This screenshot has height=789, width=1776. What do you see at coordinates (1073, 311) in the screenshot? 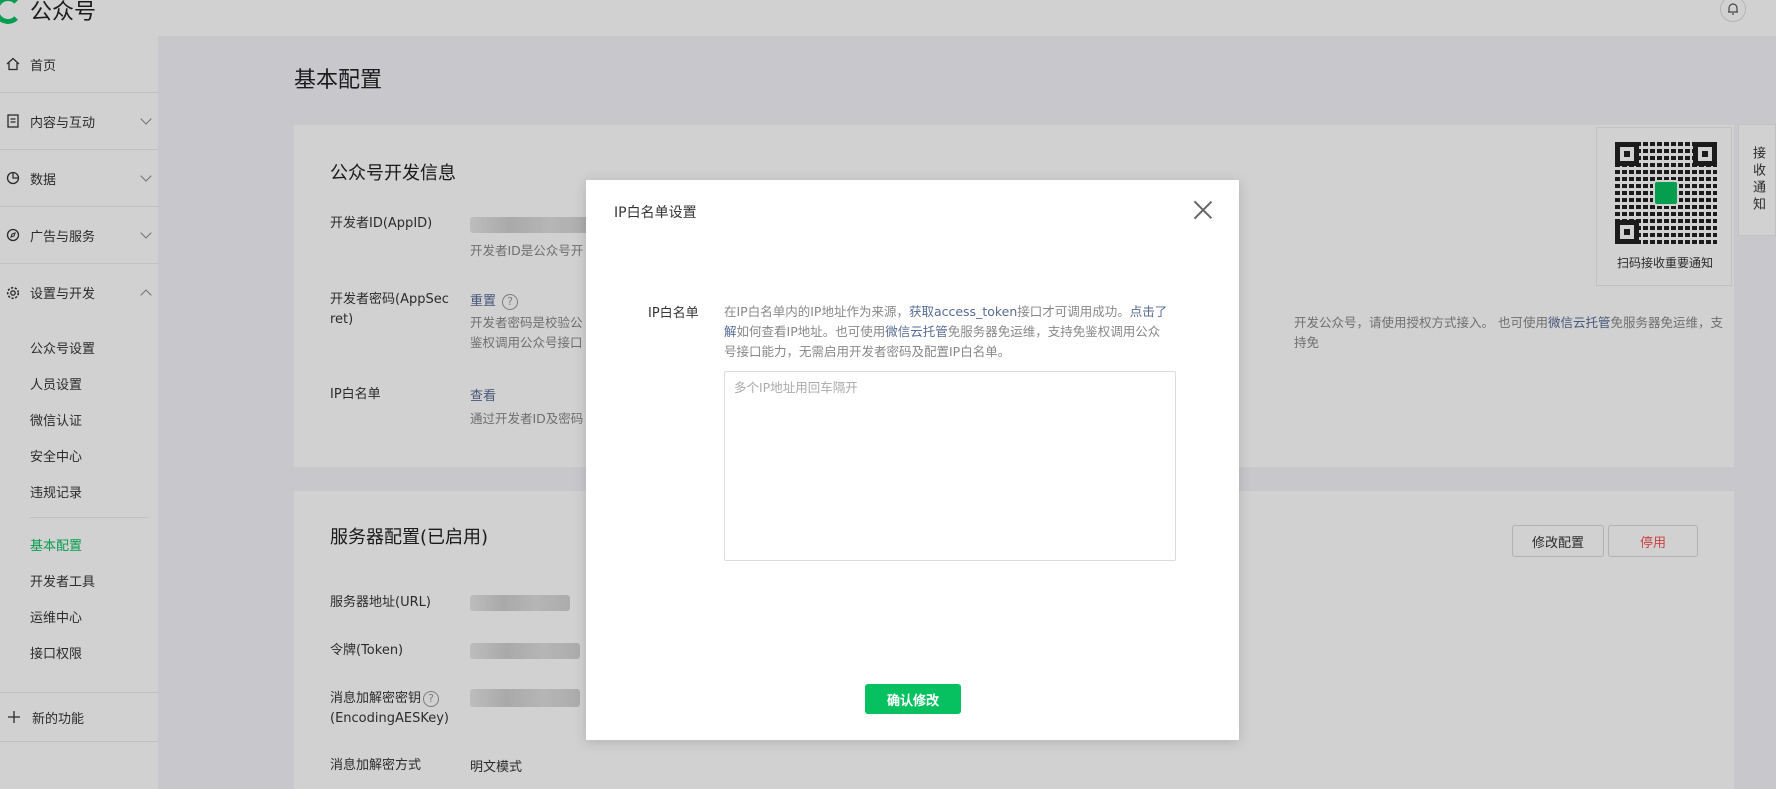
I see `desc-text: 接口才可调用成功。` at bounding box center [1073, 311].